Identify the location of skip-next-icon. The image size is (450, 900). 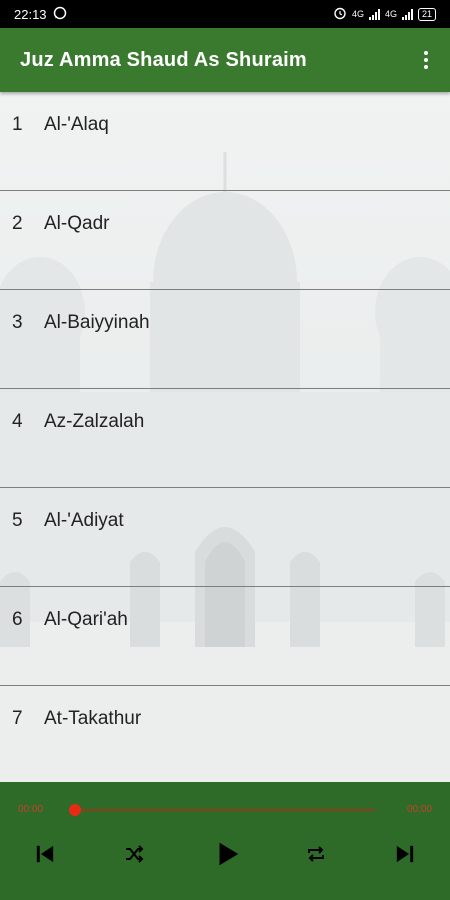
(405, 854).